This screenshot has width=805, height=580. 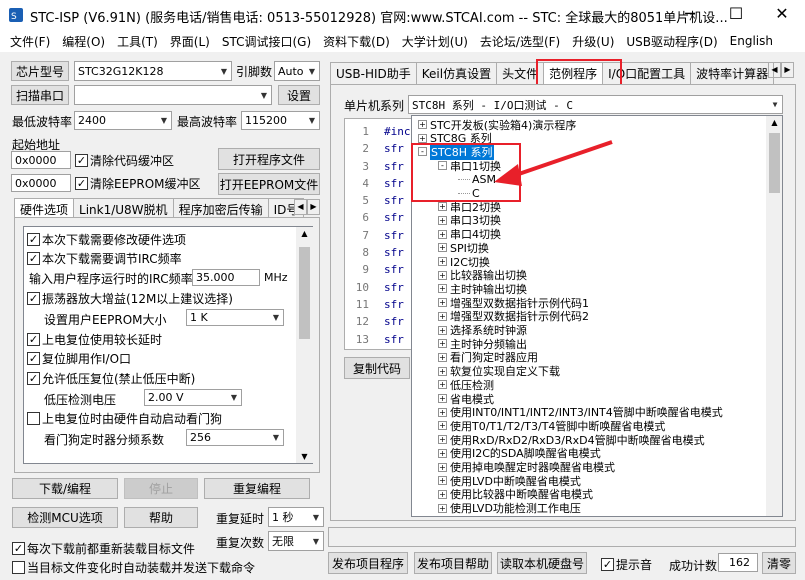 I want to click on tree-item: + 串口4切换, so click(x=469, y=234).